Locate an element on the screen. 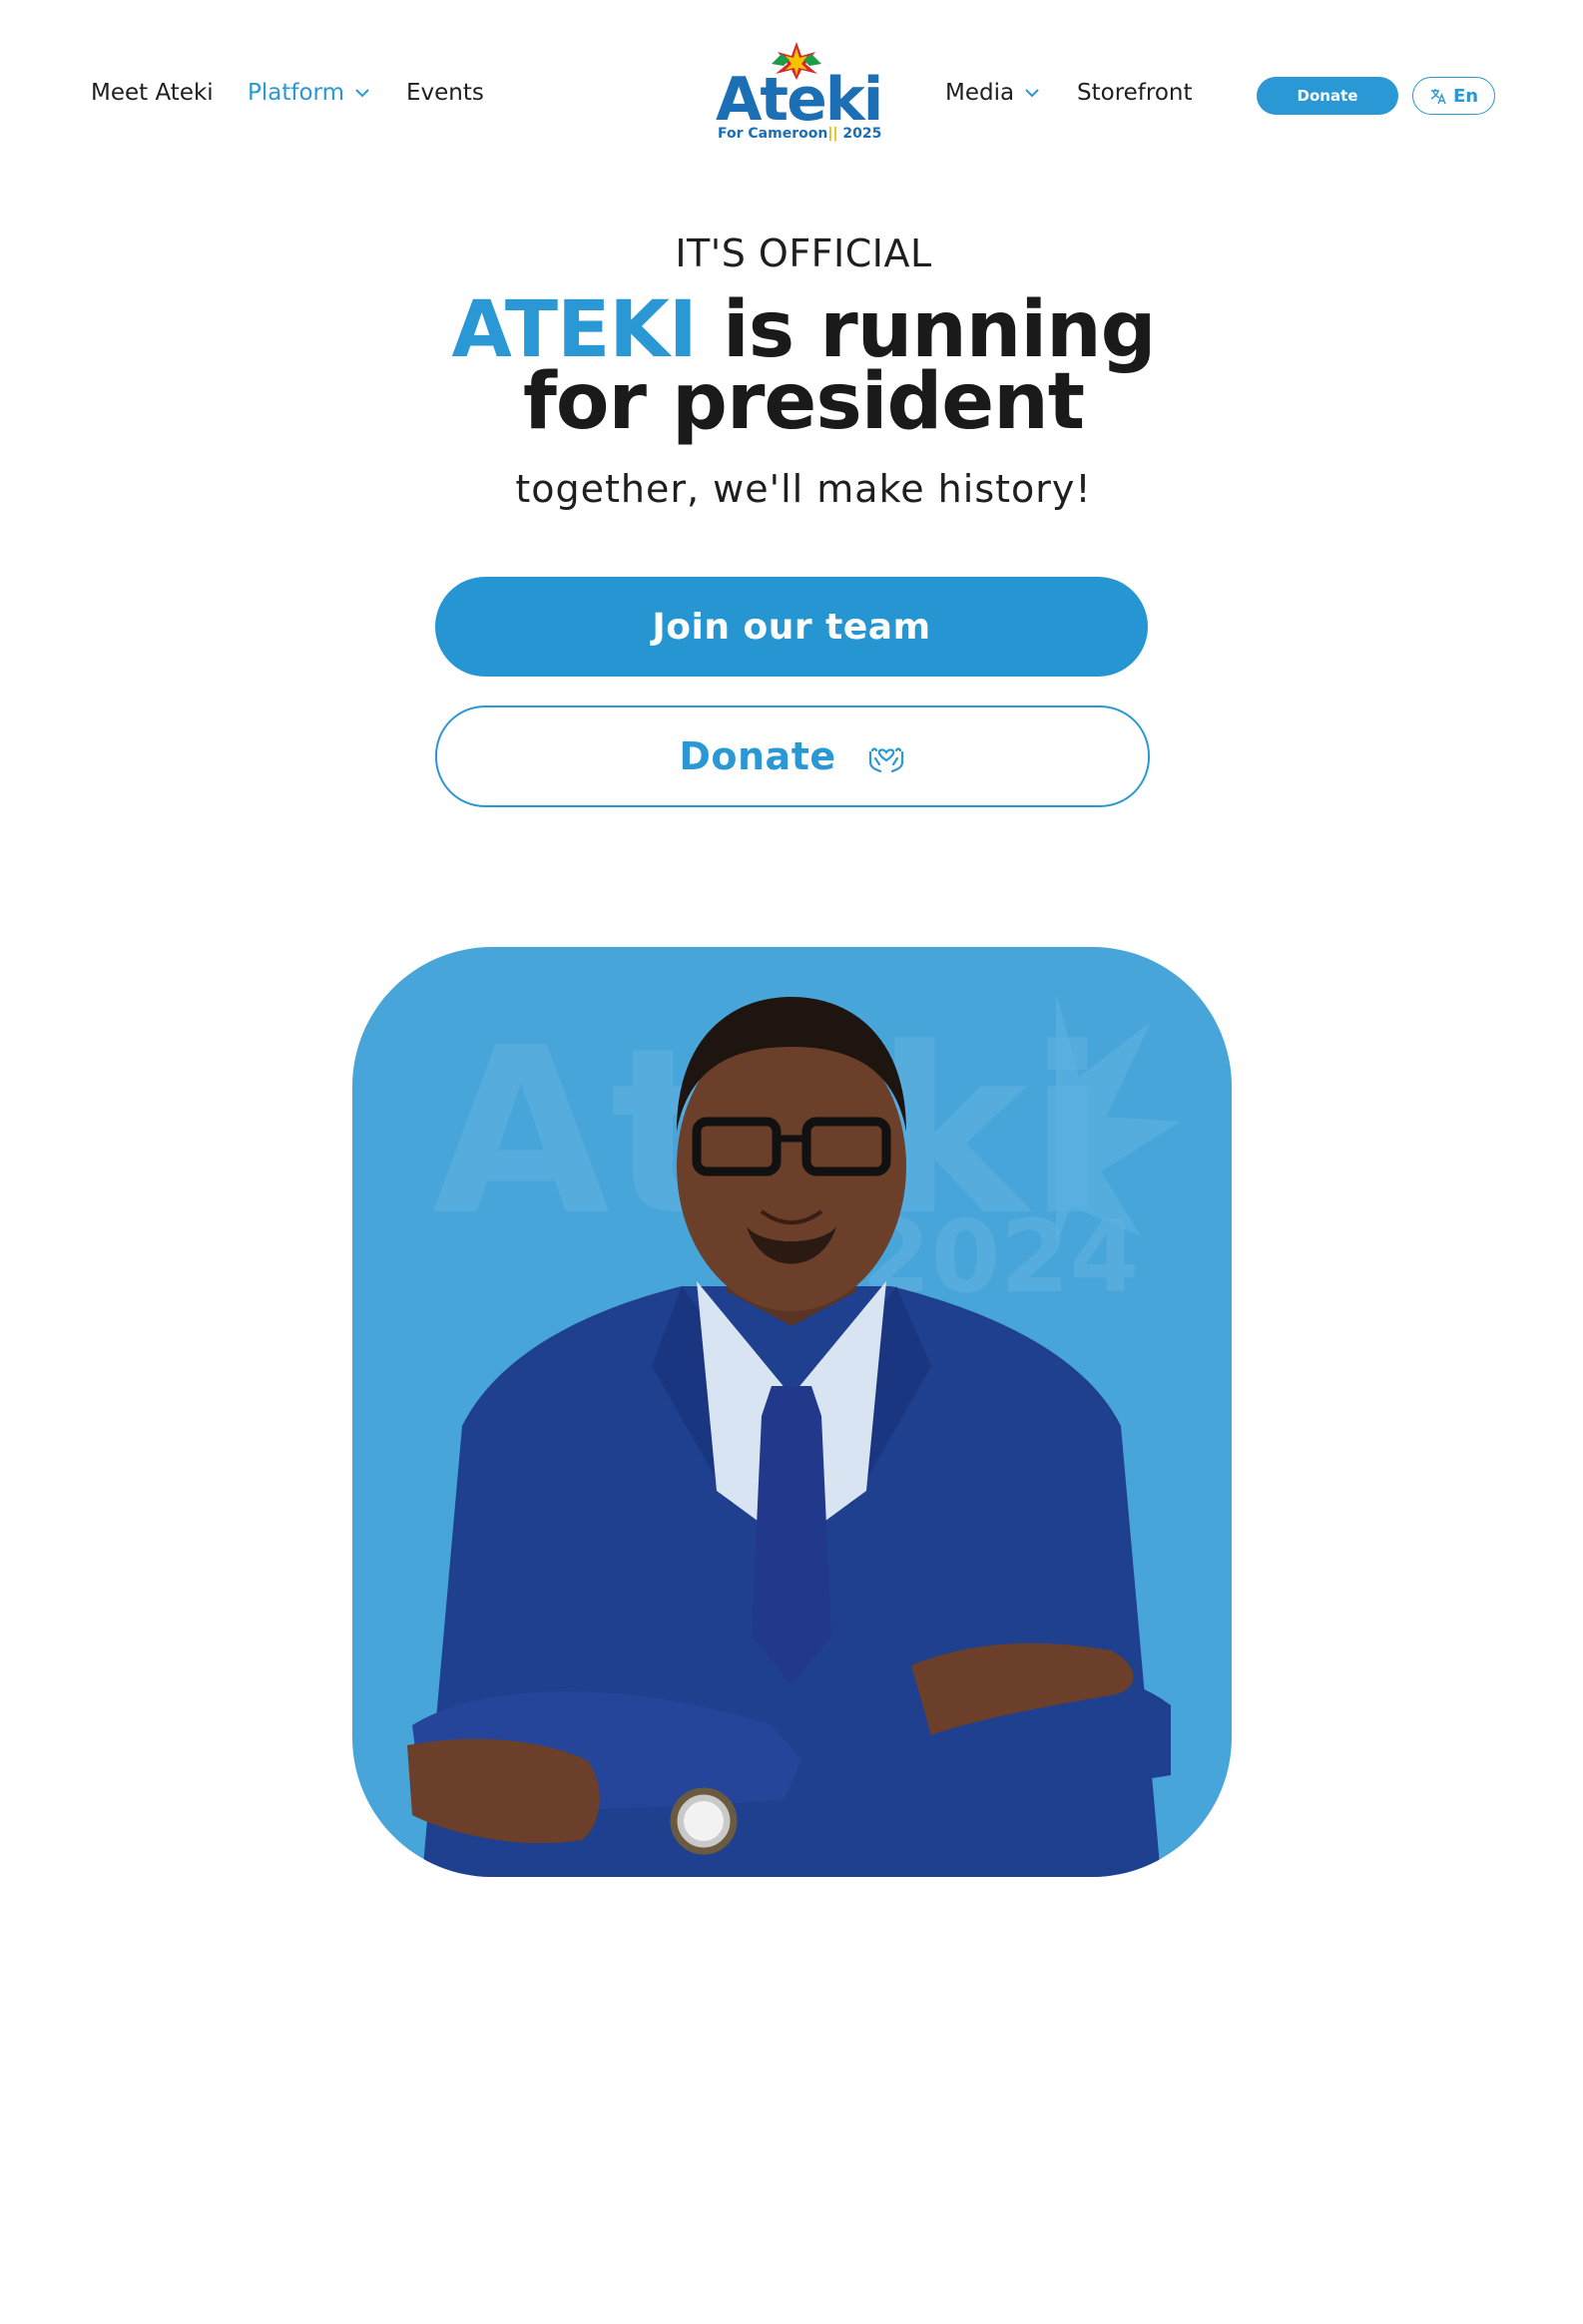  nav-storefront-label: Storefront is located at coordinates (1135, 93).